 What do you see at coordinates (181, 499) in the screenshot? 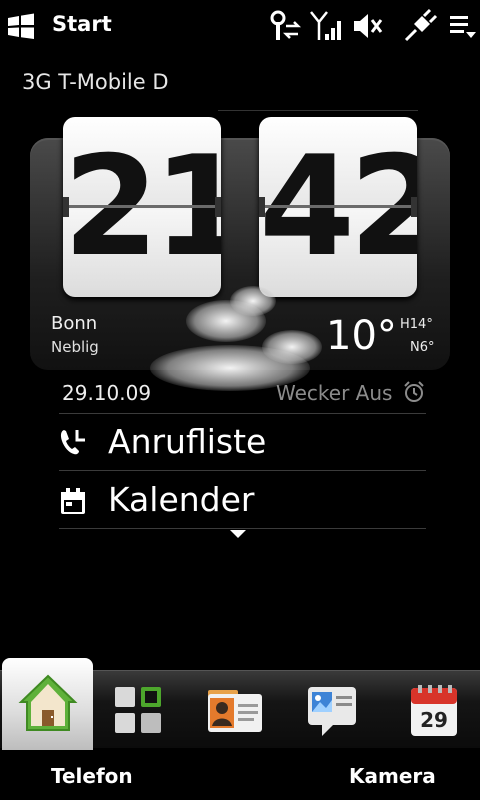
I see `shortcut-label: Kalender` at bounding box center [181, 499].